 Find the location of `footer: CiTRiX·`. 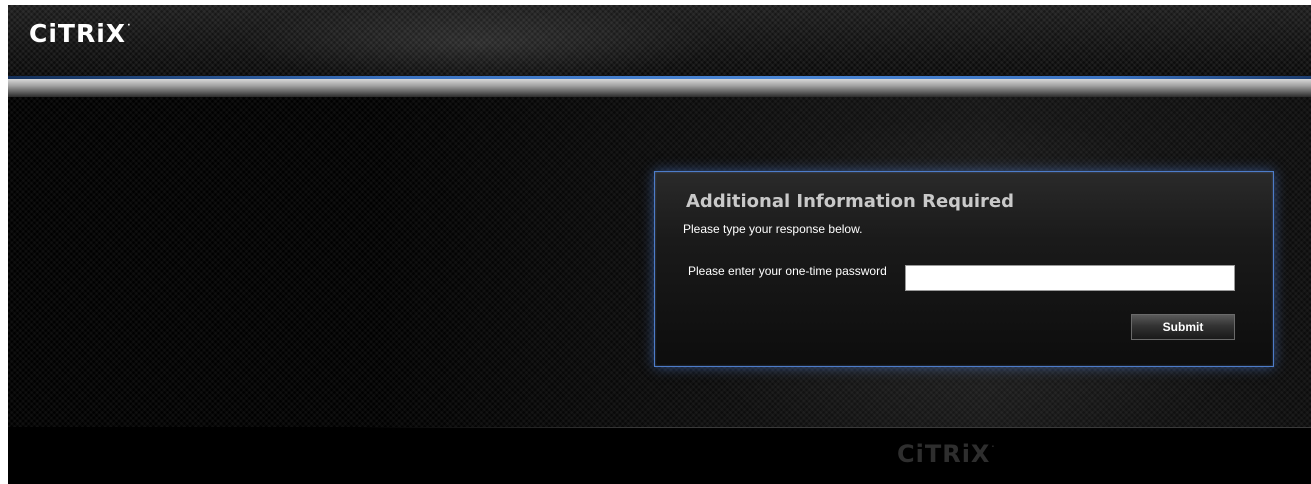

footer: CiTRiX· is located at coordinates (659, 456).